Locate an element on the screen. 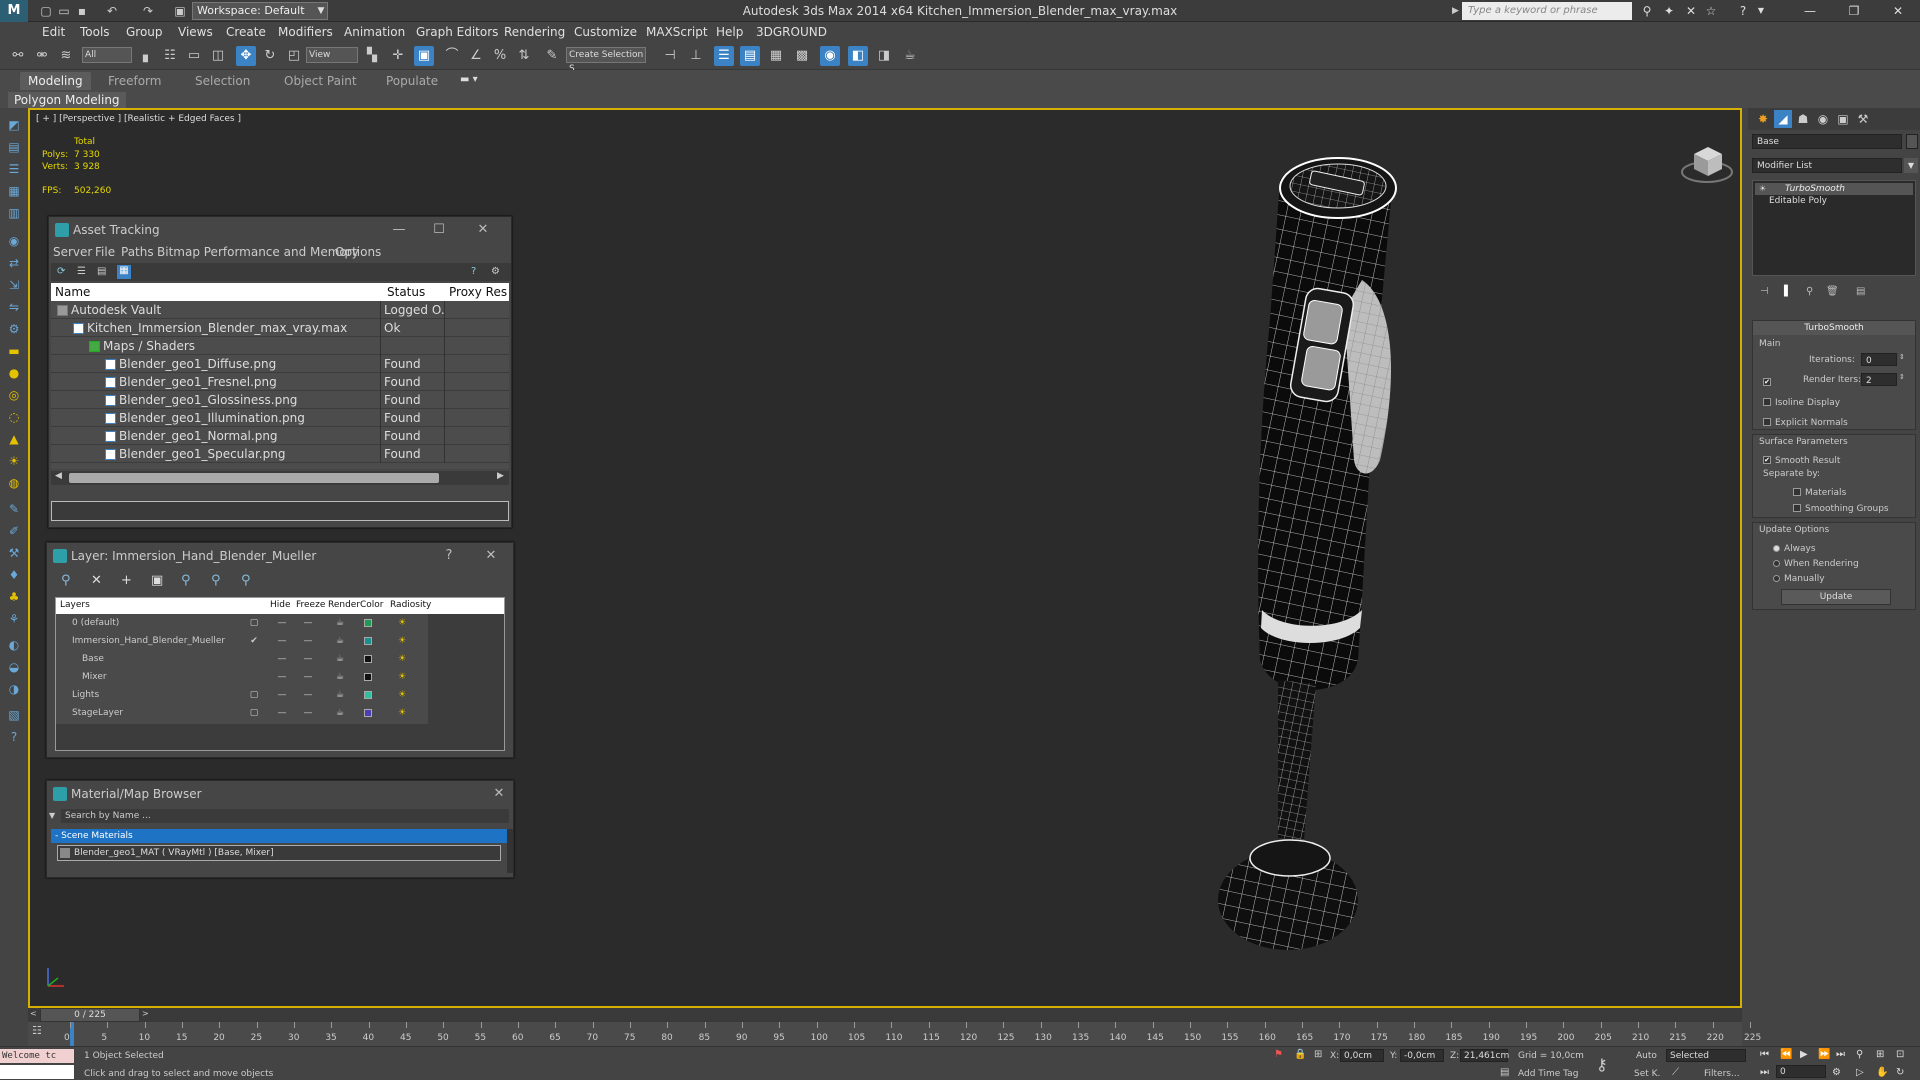  panel-icon: ▥ is located at coordinates (14, 213).